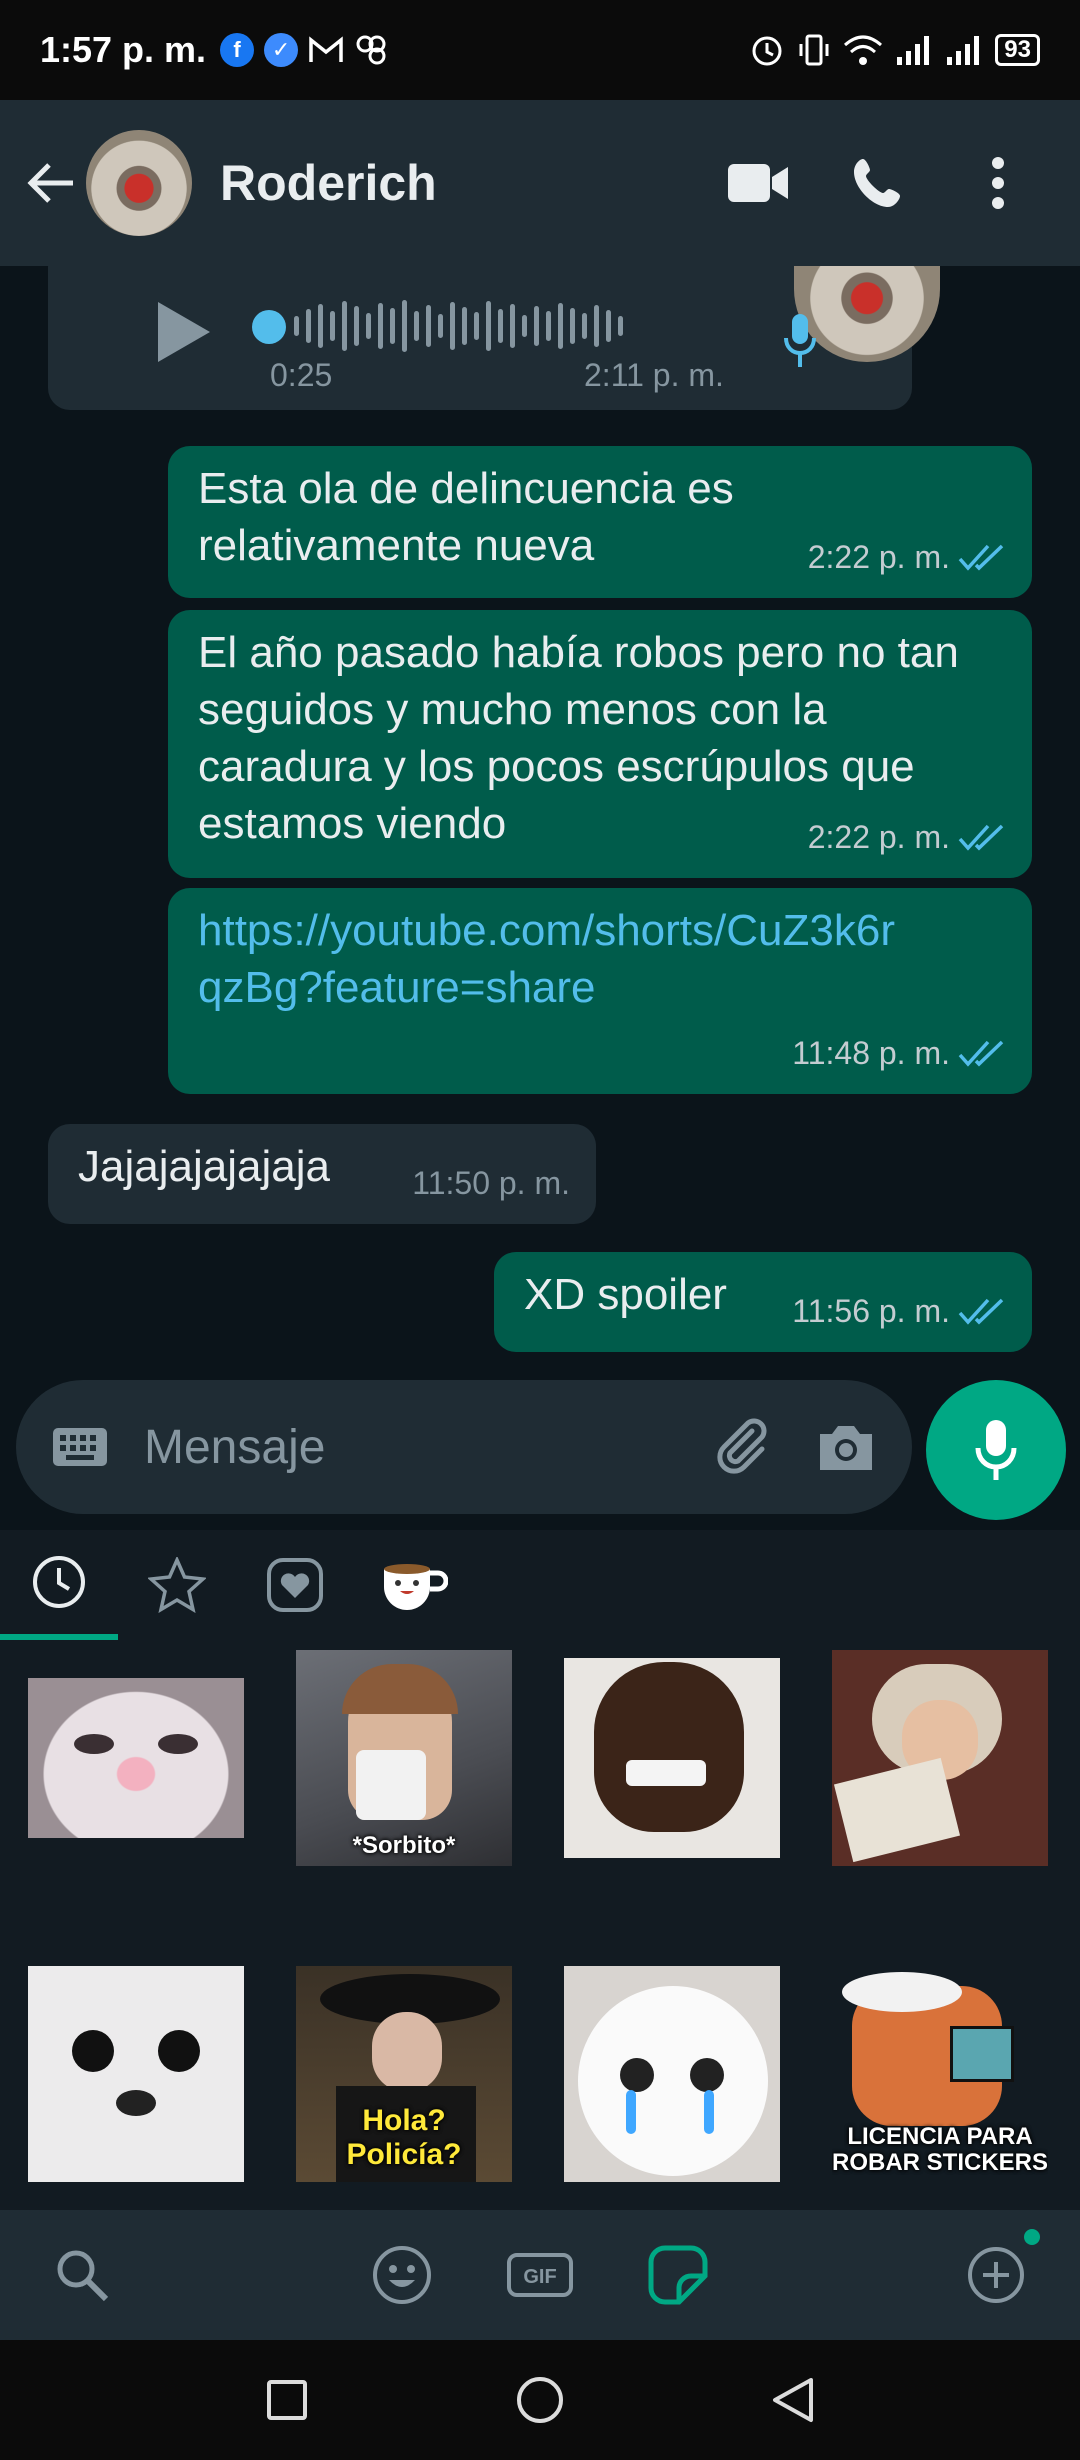 The height and width of the screenshot is (2460, 1080). What do you see at coordinates (540, 50) in the screenshot?
I see `status-bar: 1:57 p. m. f ✓ 93` at bounding box center [540, 50].